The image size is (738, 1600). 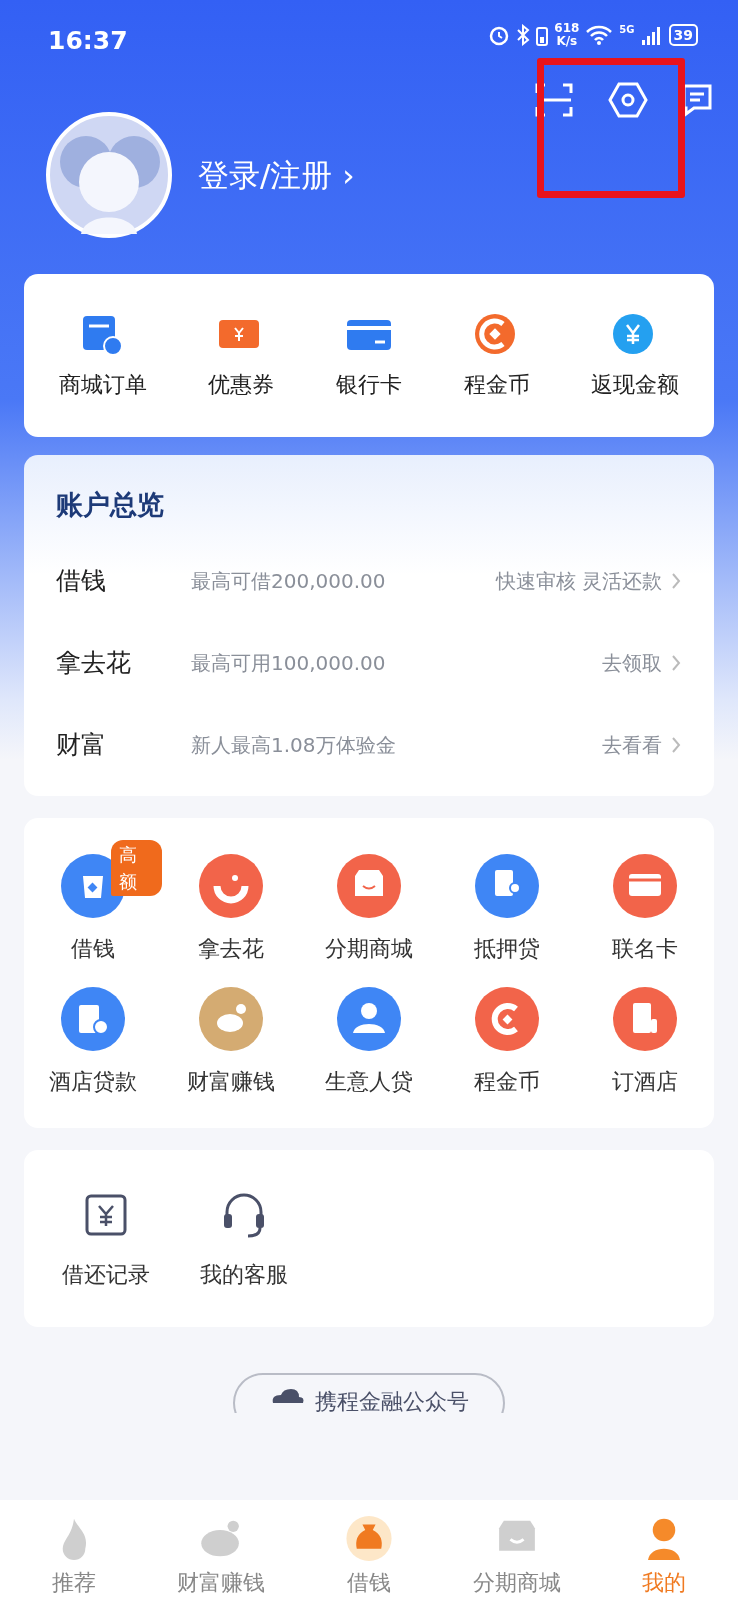 I want to click on account-detail: 最高可用100,000.00, so click(x=289, y=663).